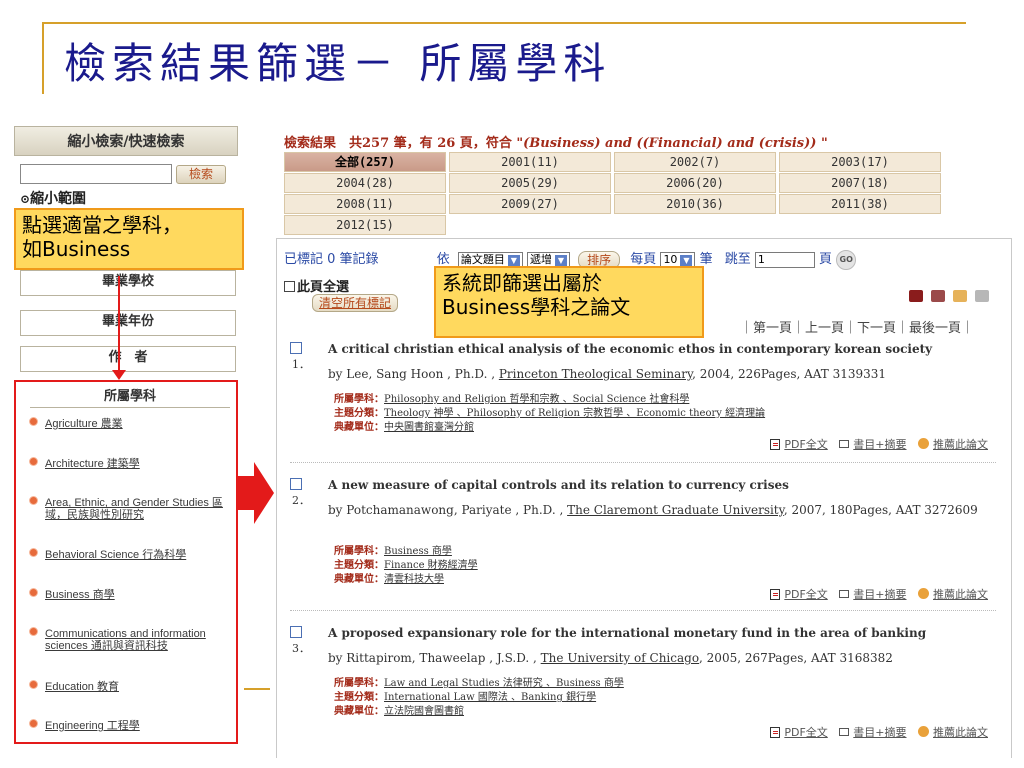  What do you see at coordinates (135, 464) in the screenshot?
I see `subject-link: Architecture 建築學` at bounding box center [135, 464].